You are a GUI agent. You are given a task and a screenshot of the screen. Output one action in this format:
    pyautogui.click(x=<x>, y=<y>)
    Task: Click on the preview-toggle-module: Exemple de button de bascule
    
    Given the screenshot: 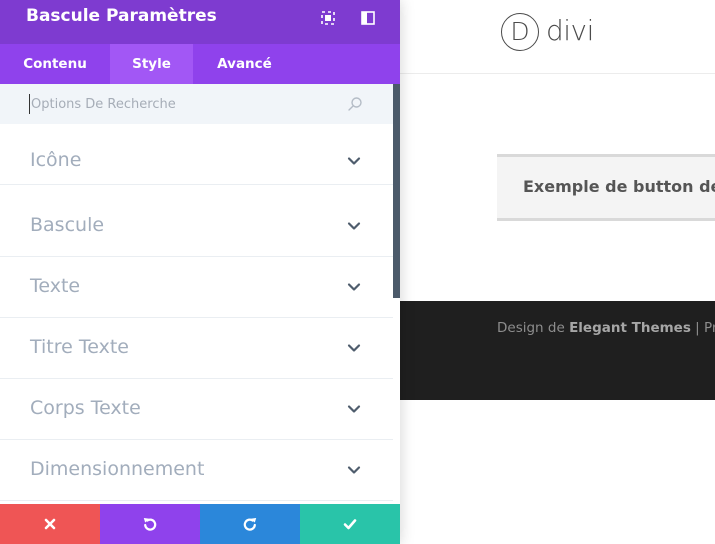 What is the action you would take?
    pyautogui.click(x=606, y=187)
    